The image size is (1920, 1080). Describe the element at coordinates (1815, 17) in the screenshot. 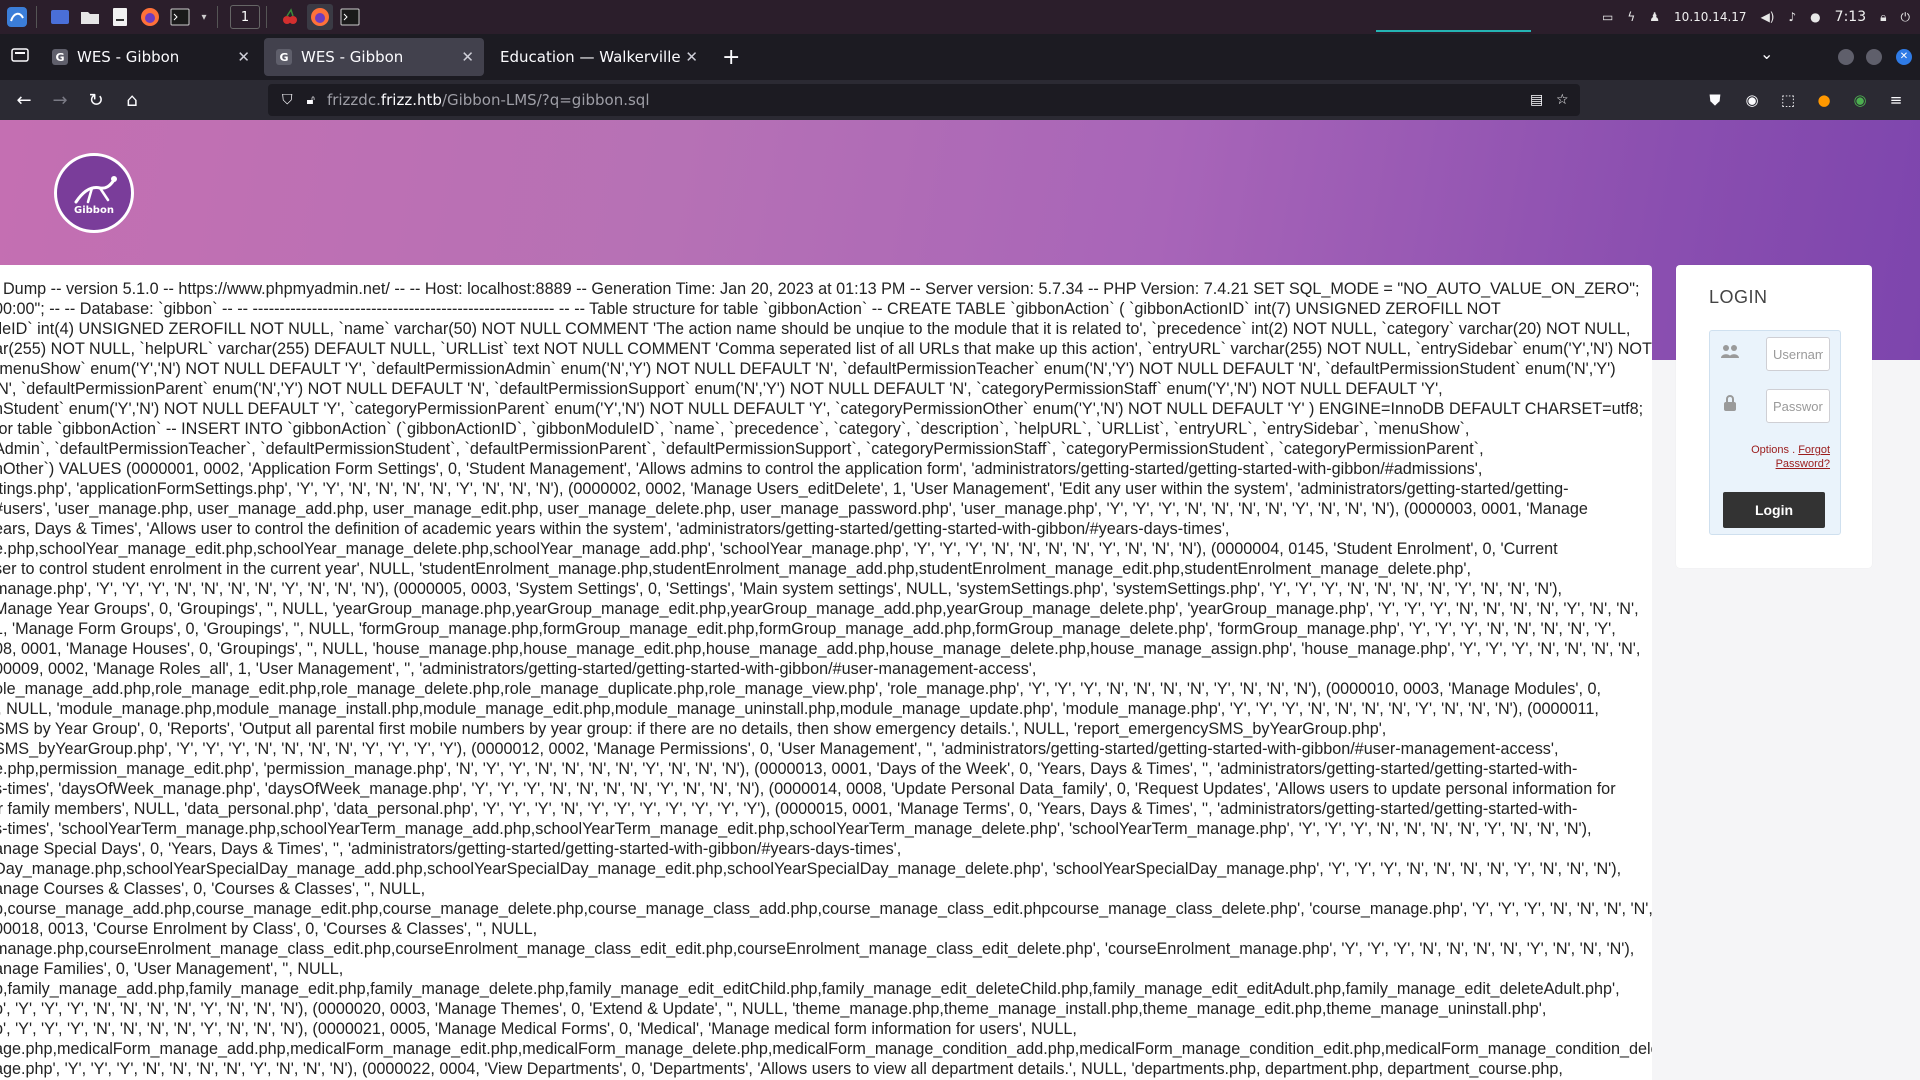

I see `updates-icon: ●` at that location.